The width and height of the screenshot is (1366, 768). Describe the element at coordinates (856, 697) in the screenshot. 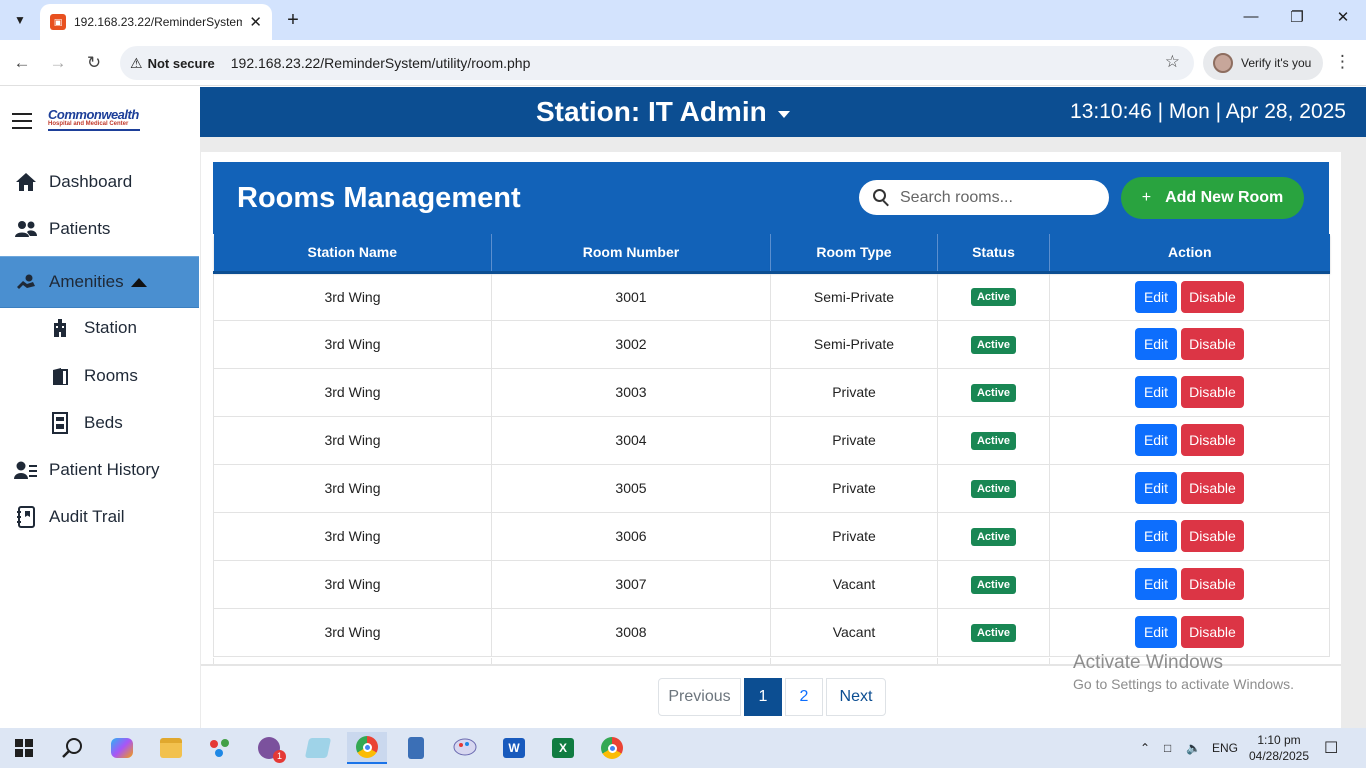

I see `pagination-next: Next` at that location.